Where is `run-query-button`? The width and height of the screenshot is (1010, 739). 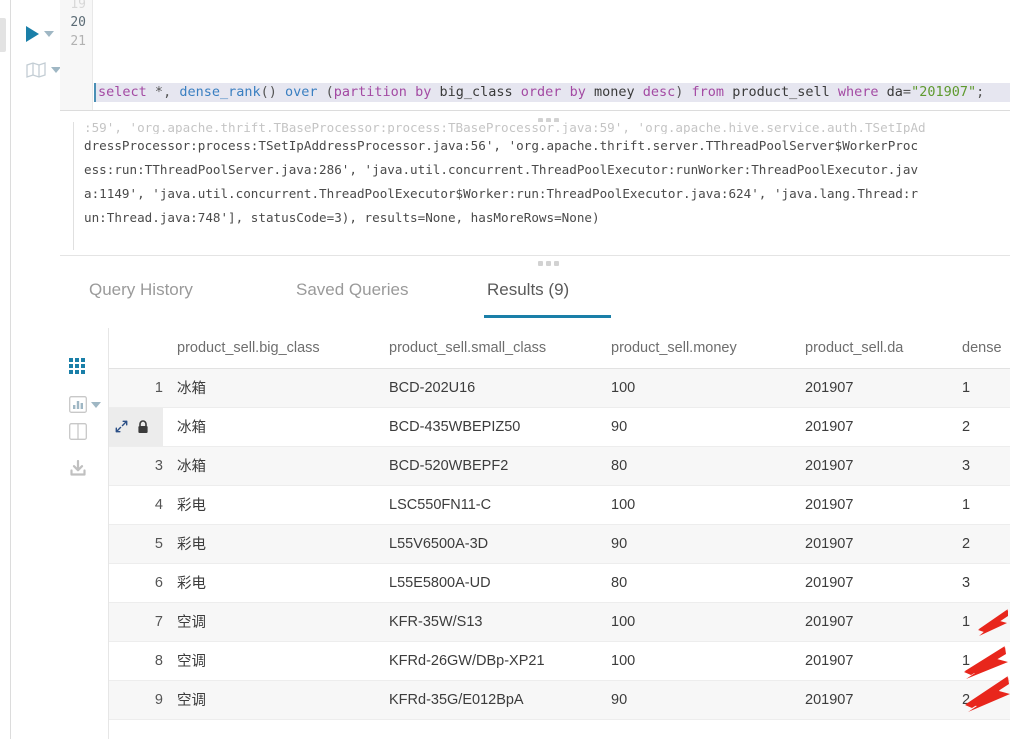 run-query-button is located at coordinates (40, 34).